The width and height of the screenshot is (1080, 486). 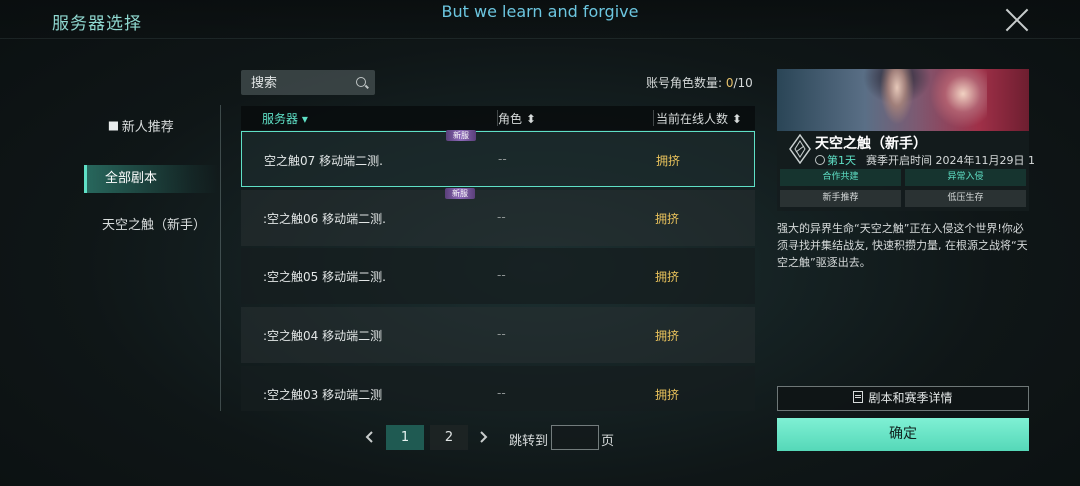 I want to click on server-name: :空之触06 移动端二测., so click(x=324, y=219).